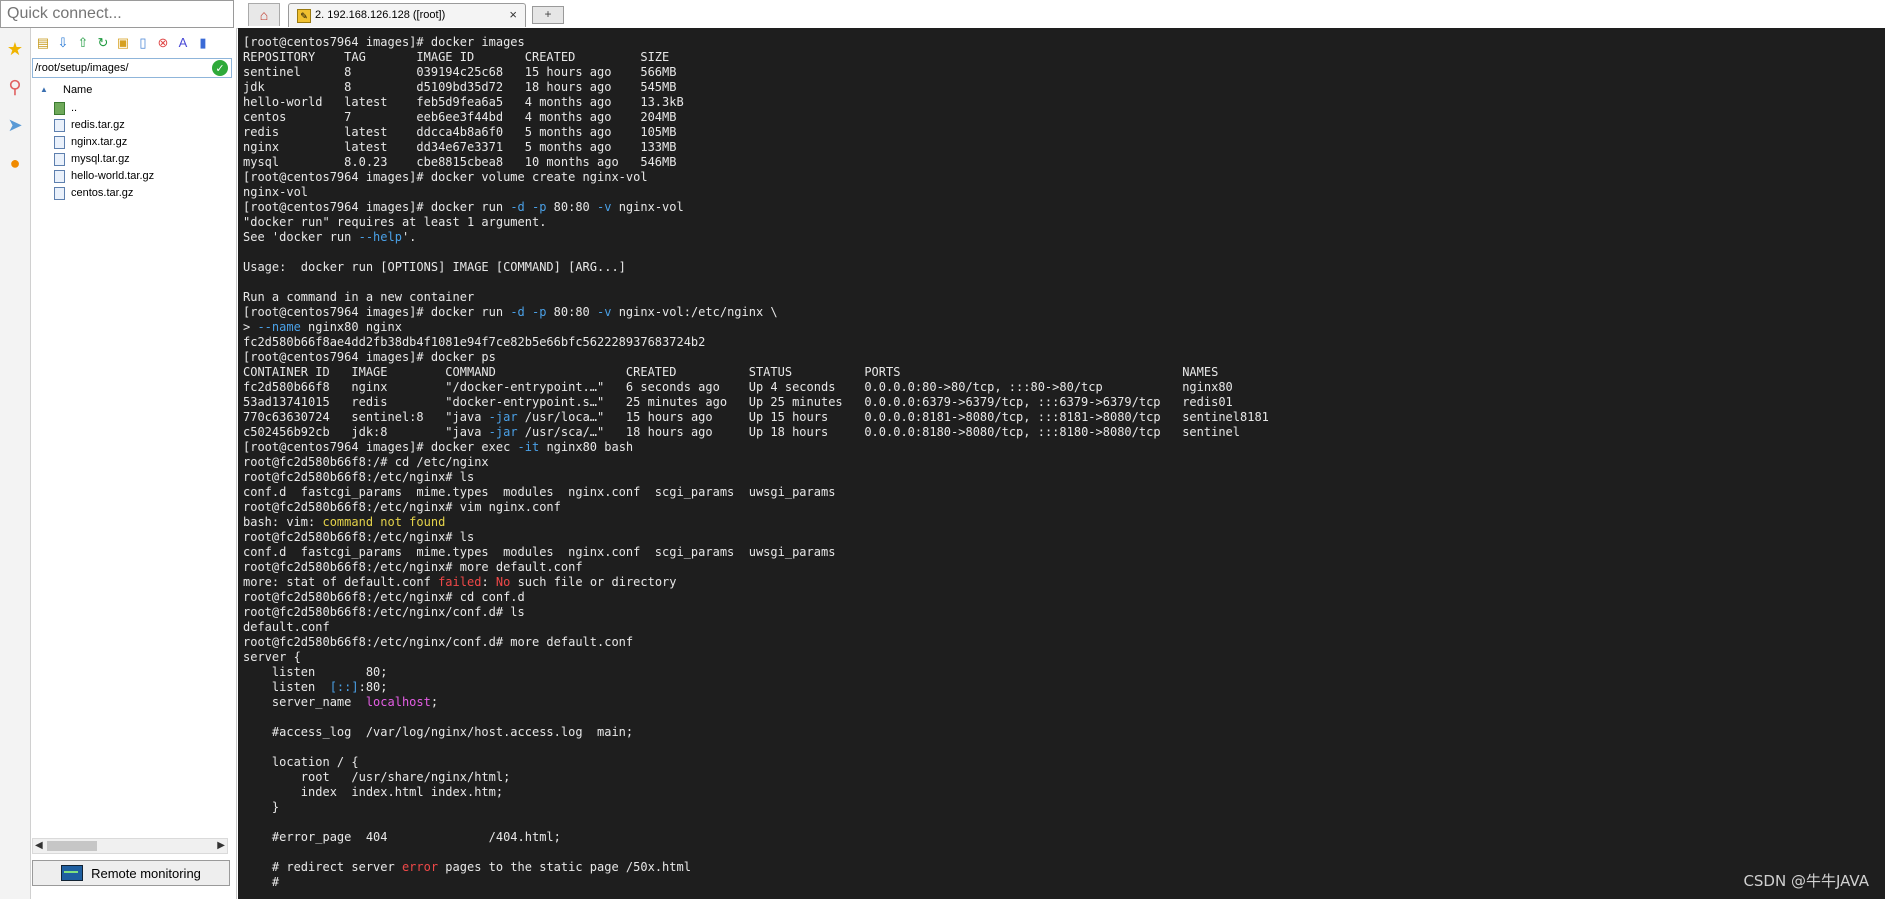 The image size is (1885, 899). What do you see at coordinates (113, 176) in the screenshot?
I see `file-name: hello-world.tar.gz` at bounding box center [113, 176].